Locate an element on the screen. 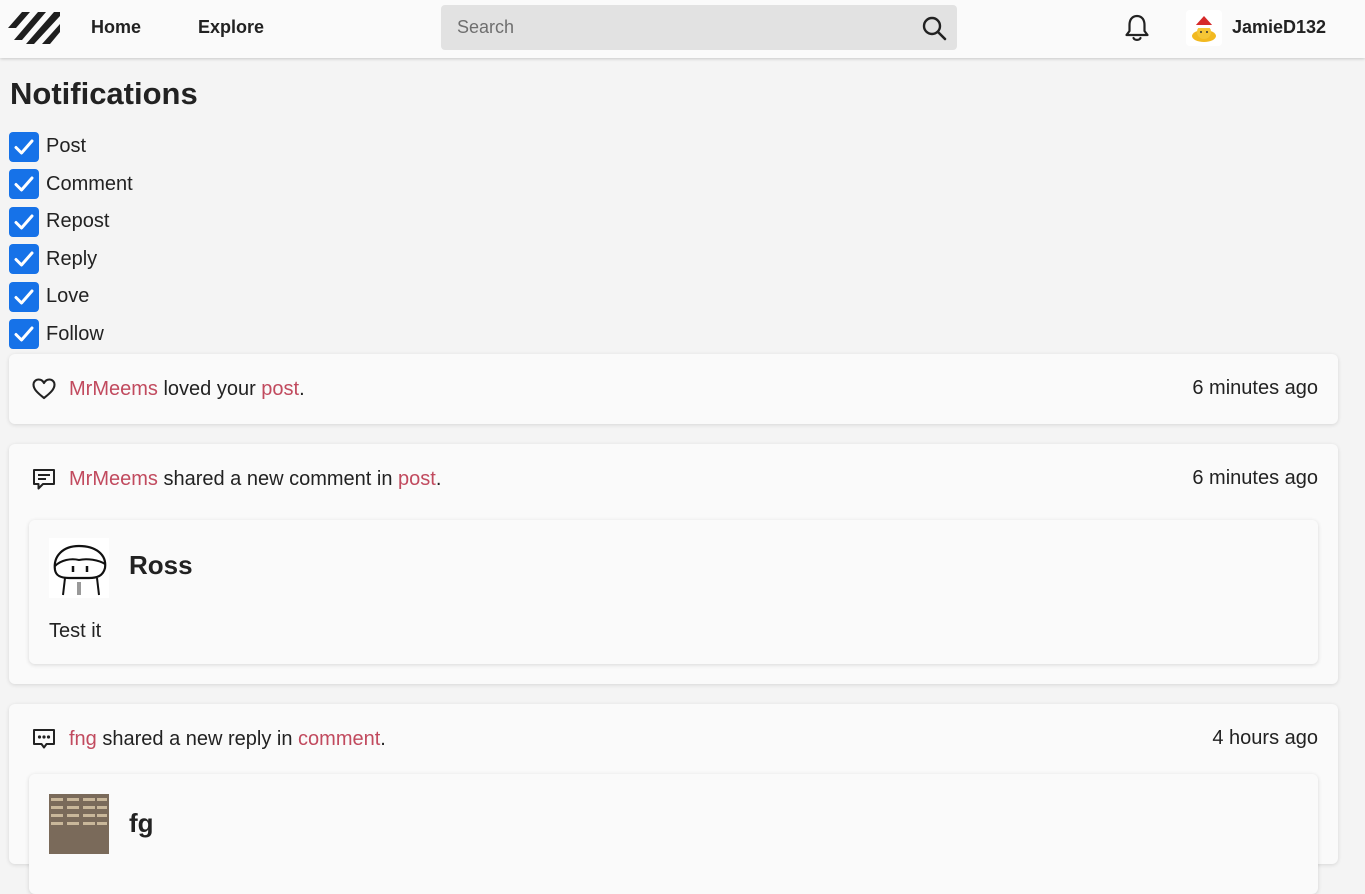  filter-reply: Reply is located at coordinates (71, 260).